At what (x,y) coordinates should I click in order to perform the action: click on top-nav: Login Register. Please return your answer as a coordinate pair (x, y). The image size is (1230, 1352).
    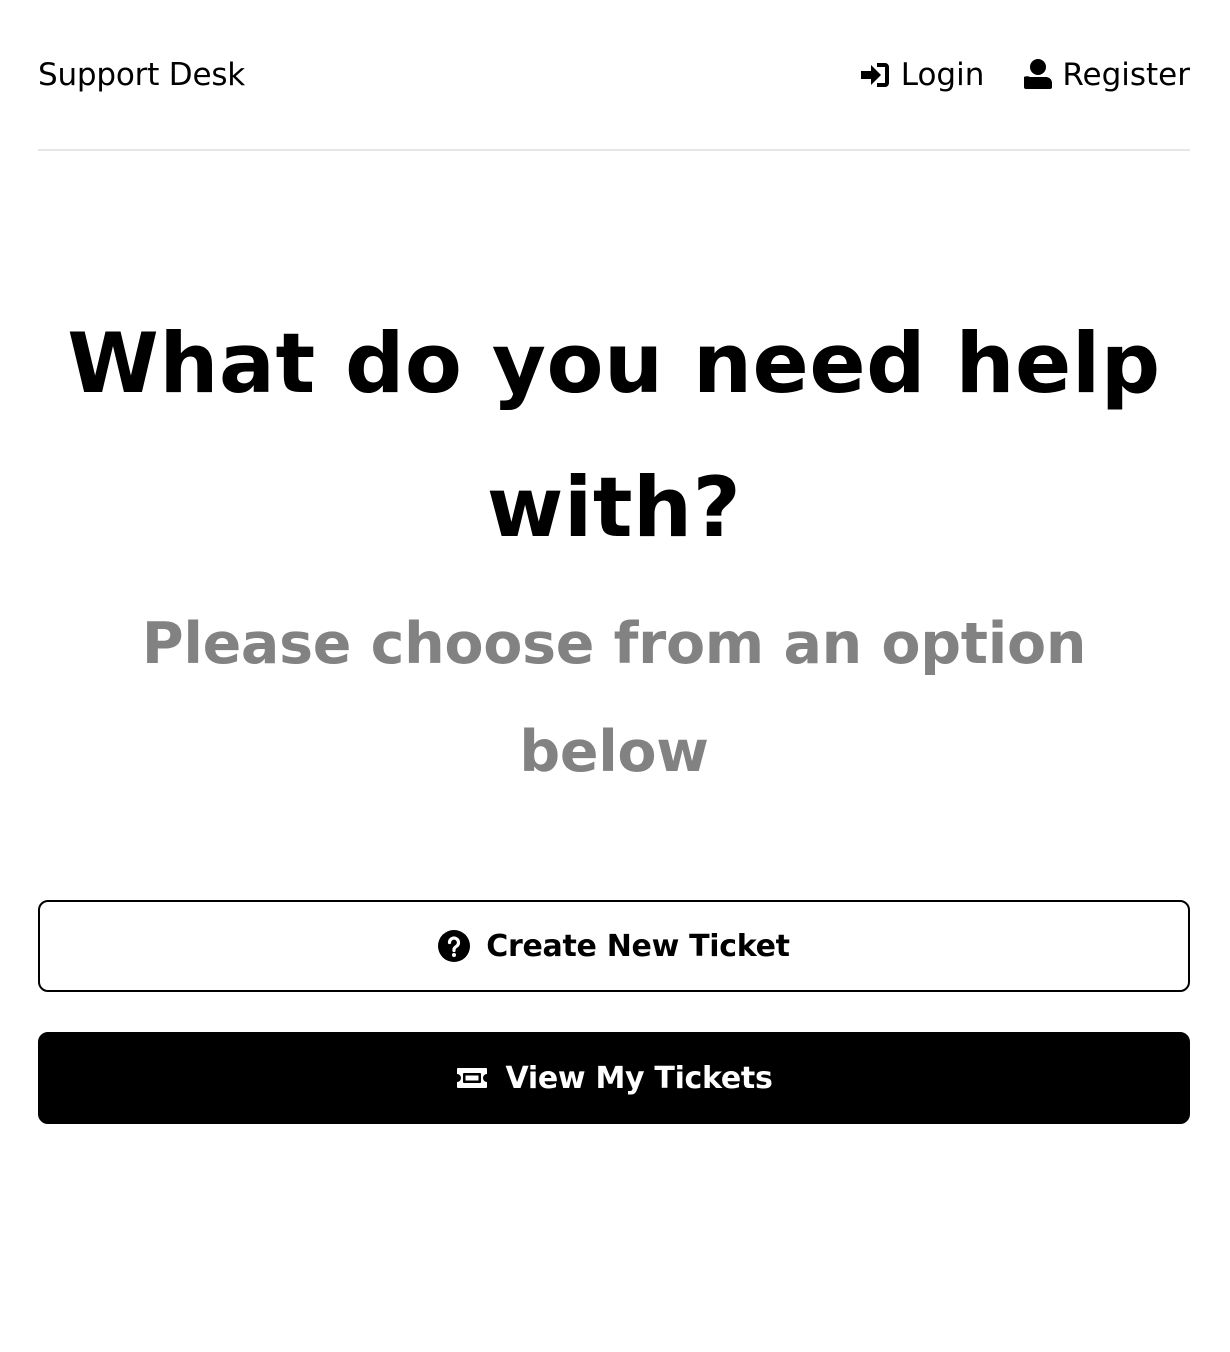
    Looking at the image, I should click on (1024, 75).